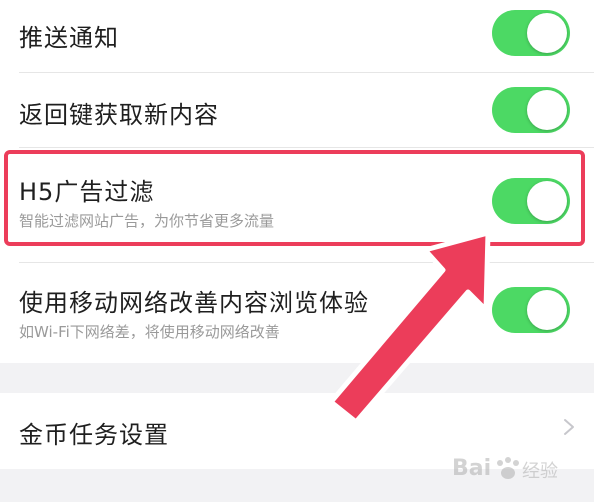  I want to click on section-gap, so click(297, 378).